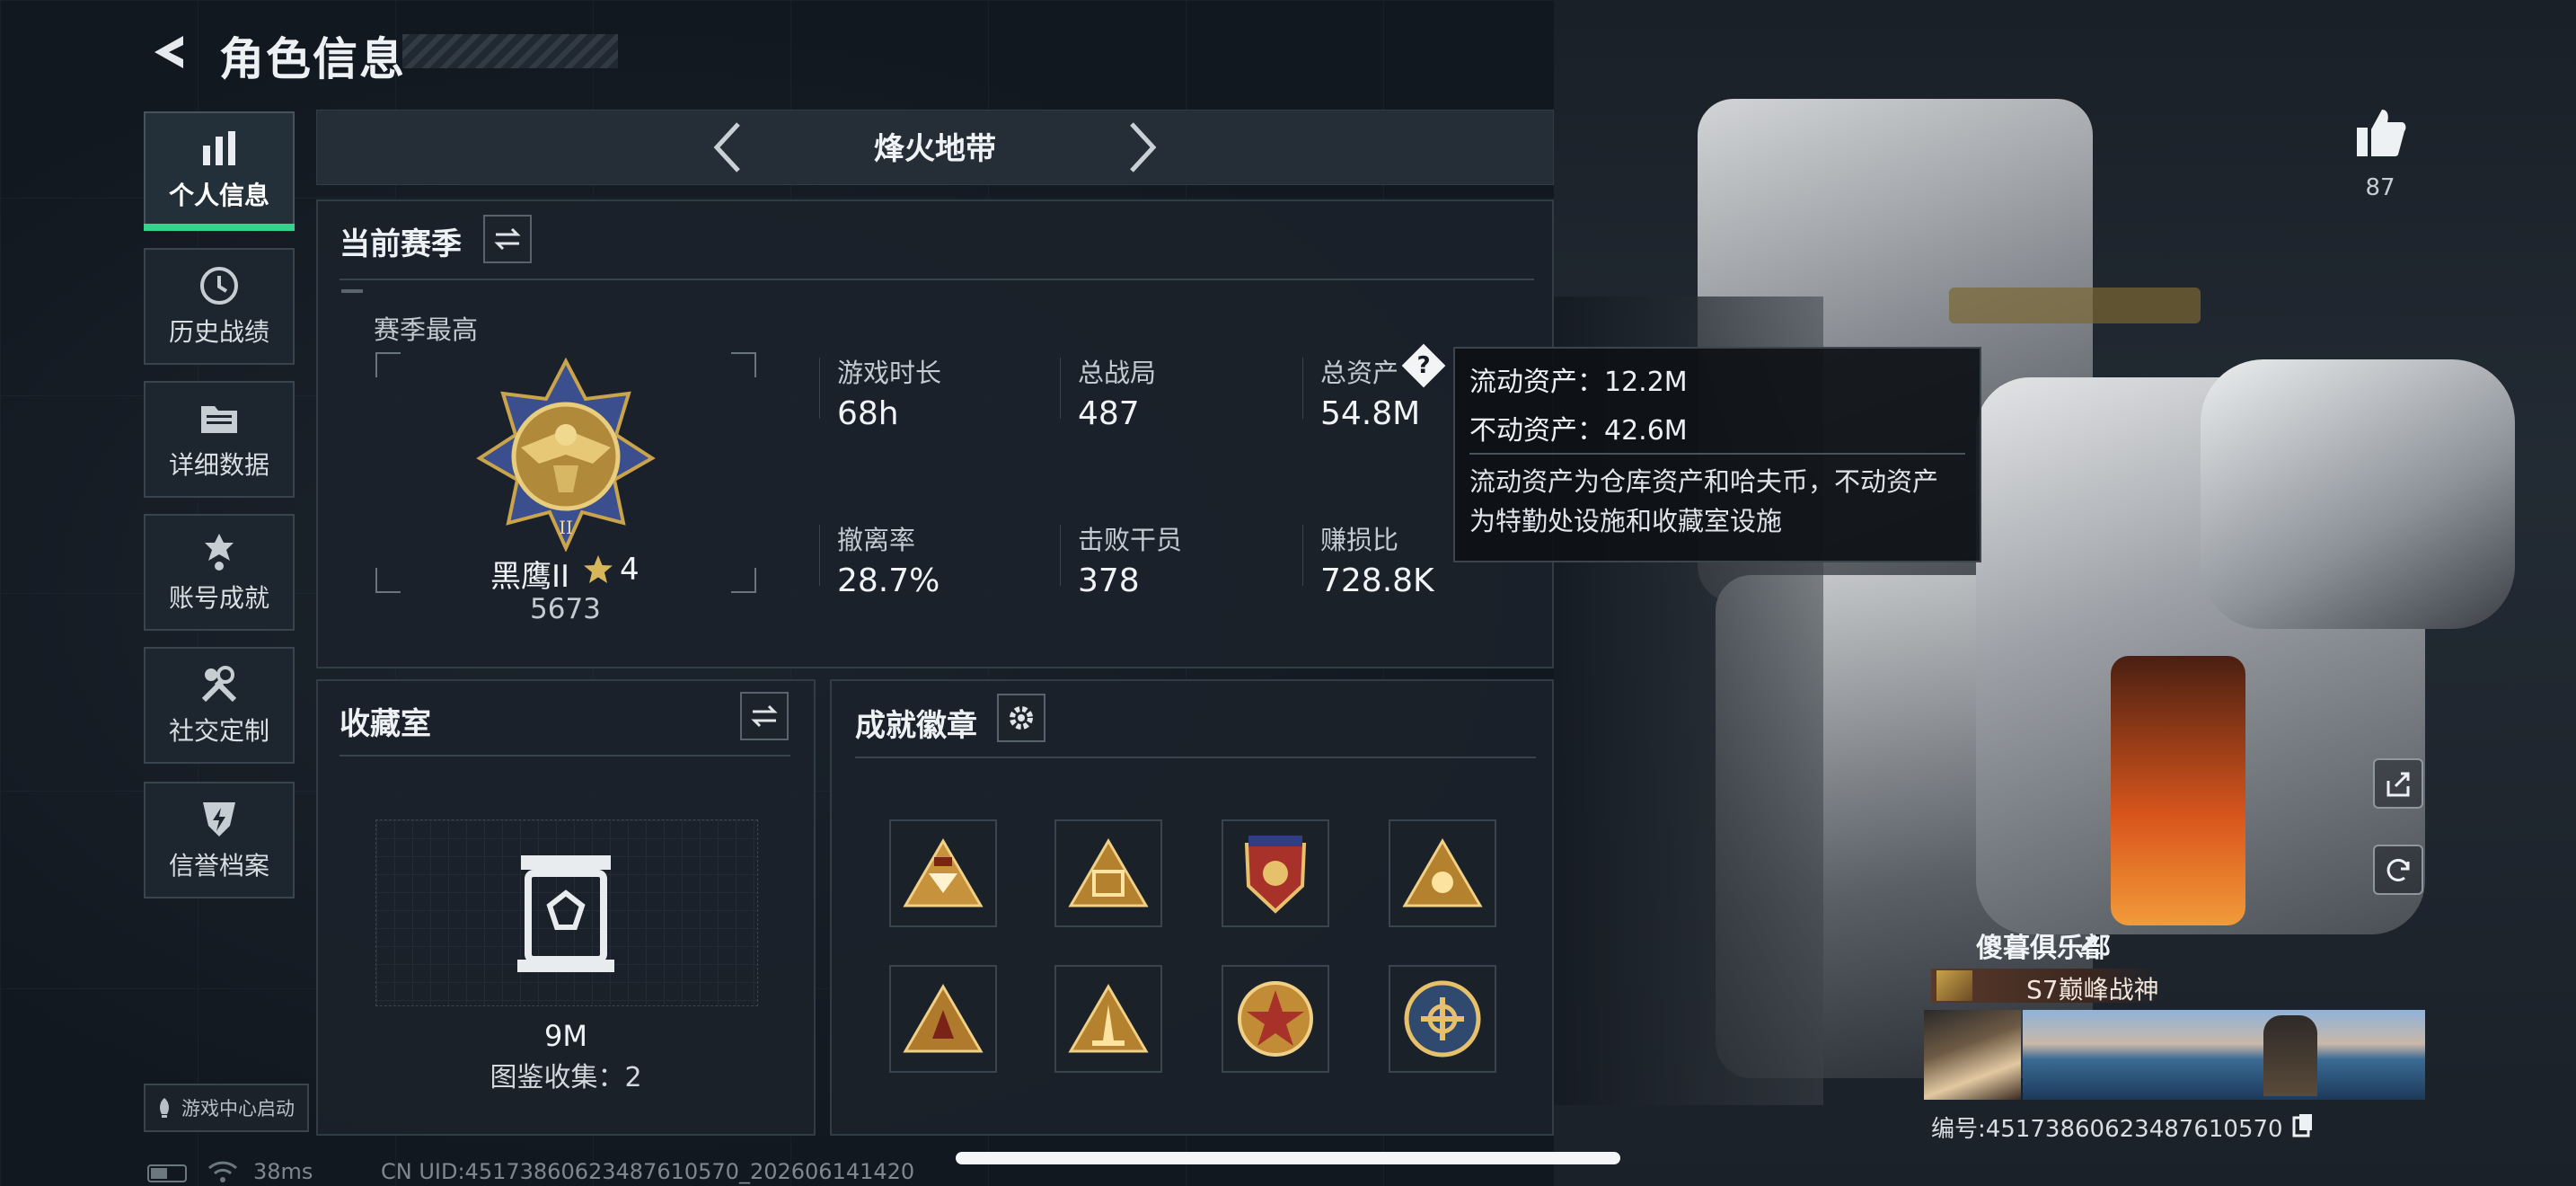 This screenshot has width=2576, height=1186. What do you see at coordinates (219, 551) in the screenshot?
I see `medal-icon` at bounding box center [219, 551].